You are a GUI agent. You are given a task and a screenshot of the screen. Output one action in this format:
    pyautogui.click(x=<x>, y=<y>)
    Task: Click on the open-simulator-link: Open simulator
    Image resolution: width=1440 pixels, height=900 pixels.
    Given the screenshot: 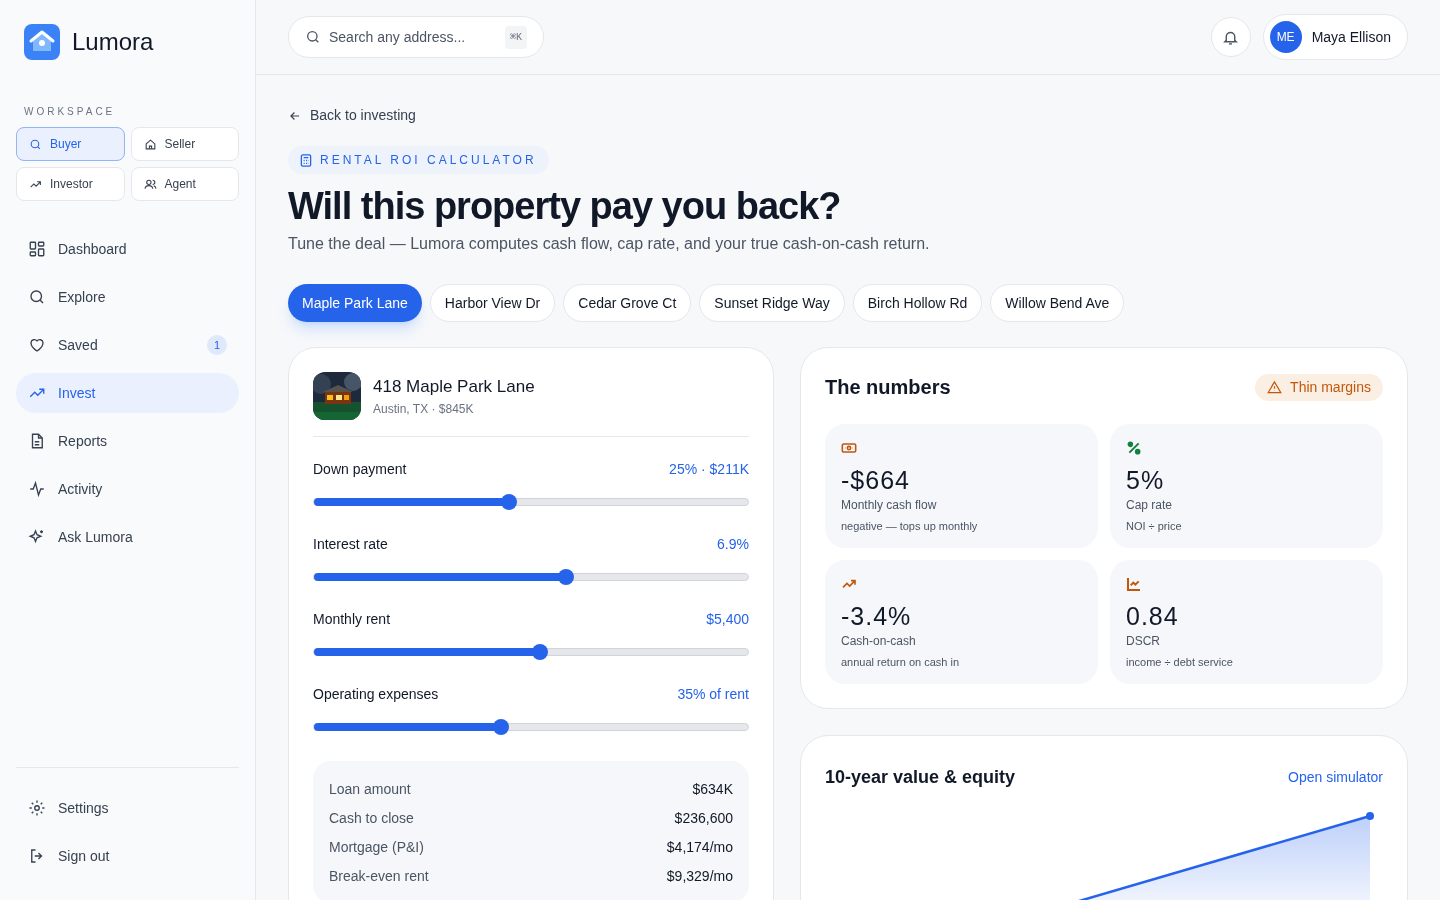 What is the action you would take?
    pyautogui.click(x=1335, y=777)
    